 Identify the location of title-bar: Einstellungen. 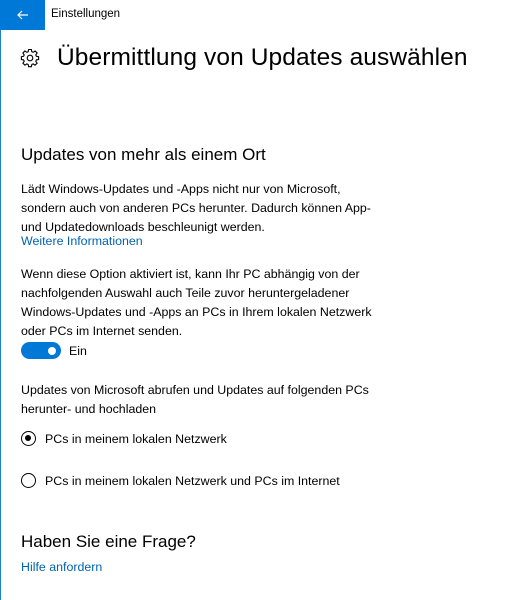
(254, 15).